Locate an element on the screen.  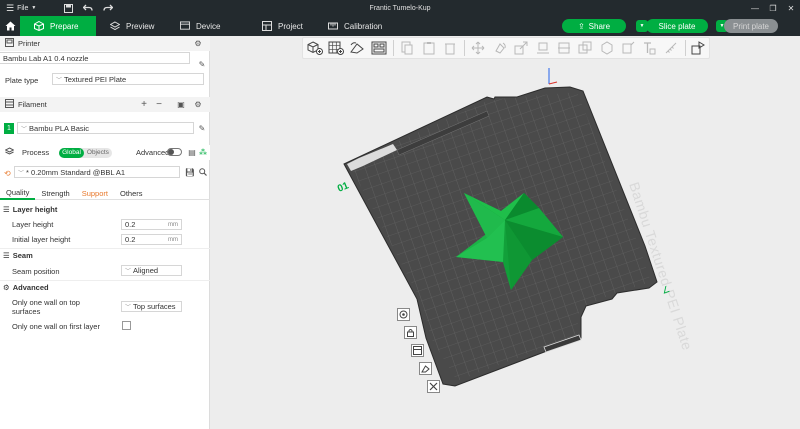
global-toggle: Global is located at coordinates (71, 152).